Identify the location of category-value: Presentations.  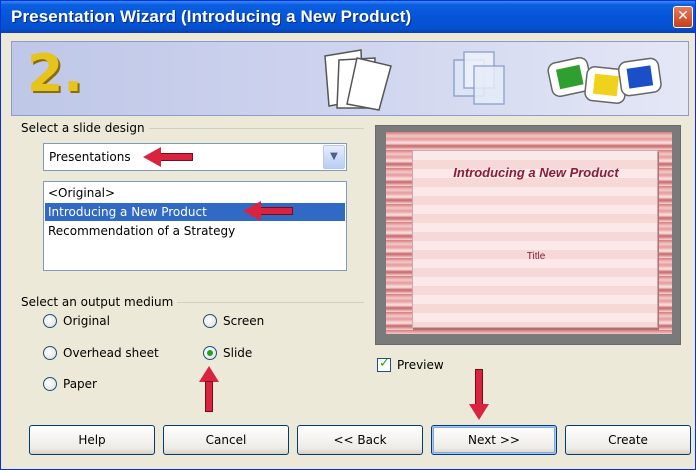
(90, 157).